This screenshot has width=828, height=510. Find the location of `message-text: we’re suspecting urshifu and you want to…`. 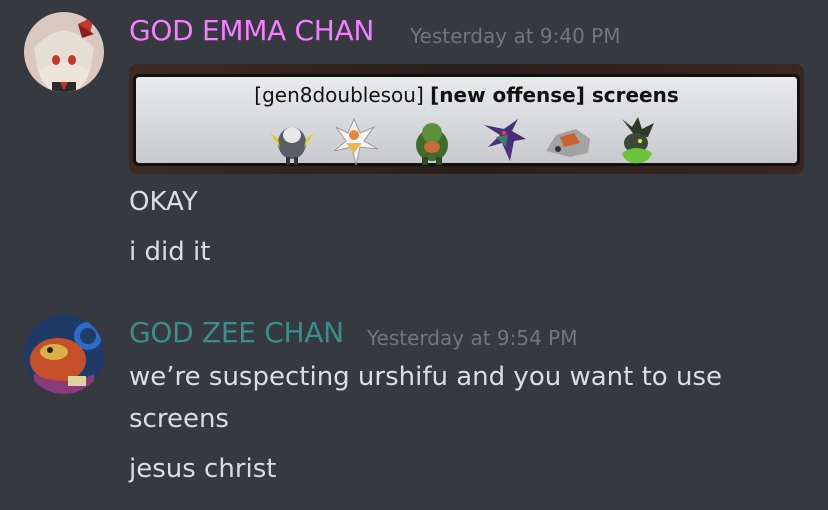

message-text: we’re suspecting urshifu and you want to… is located at coordinates (425, 377).